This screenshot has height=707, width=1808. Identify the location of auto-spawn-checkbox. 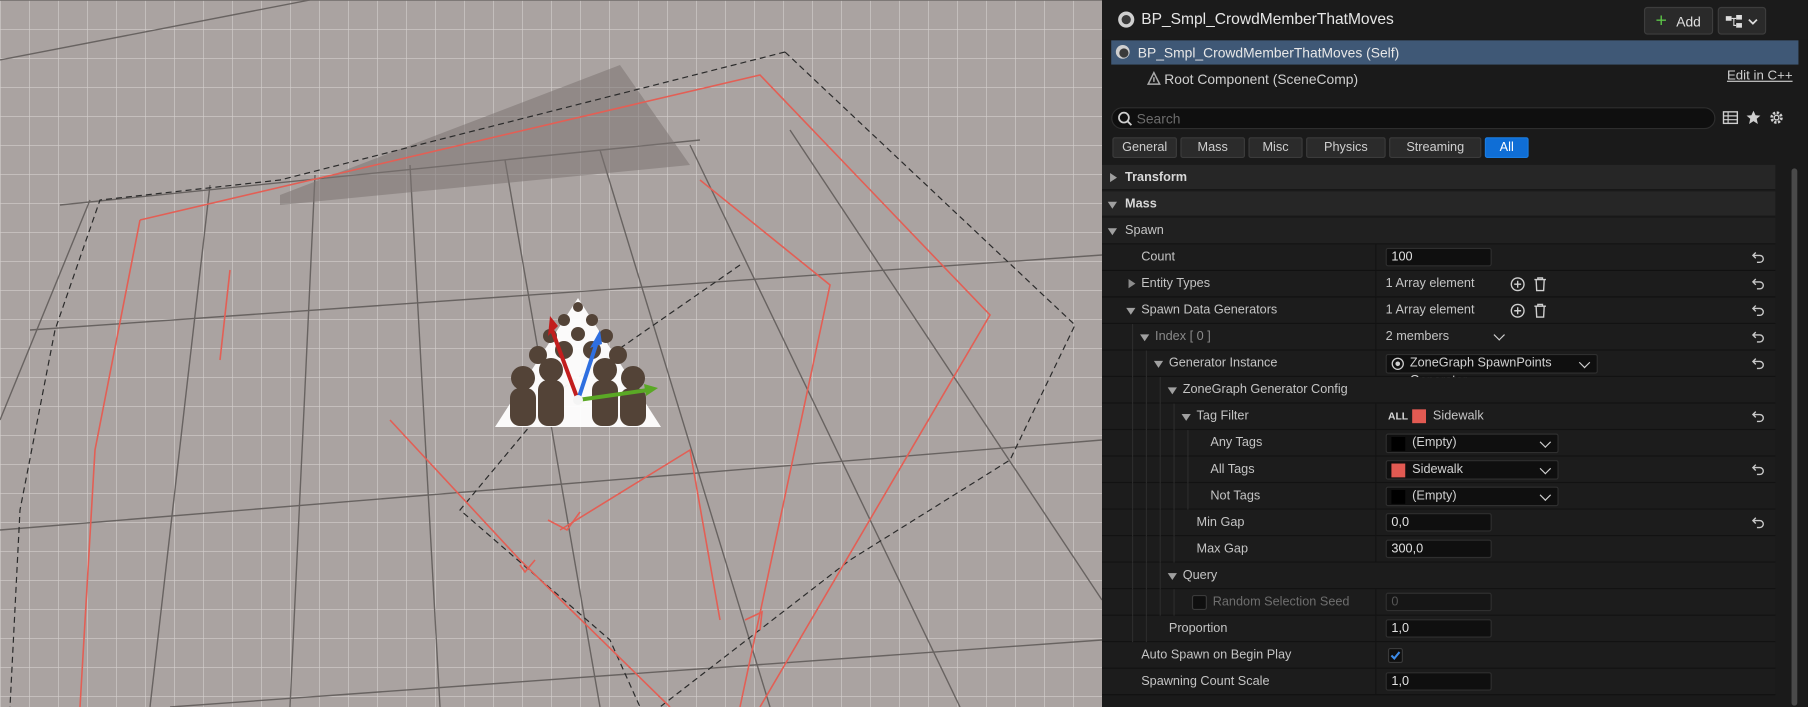
(1395, 656).